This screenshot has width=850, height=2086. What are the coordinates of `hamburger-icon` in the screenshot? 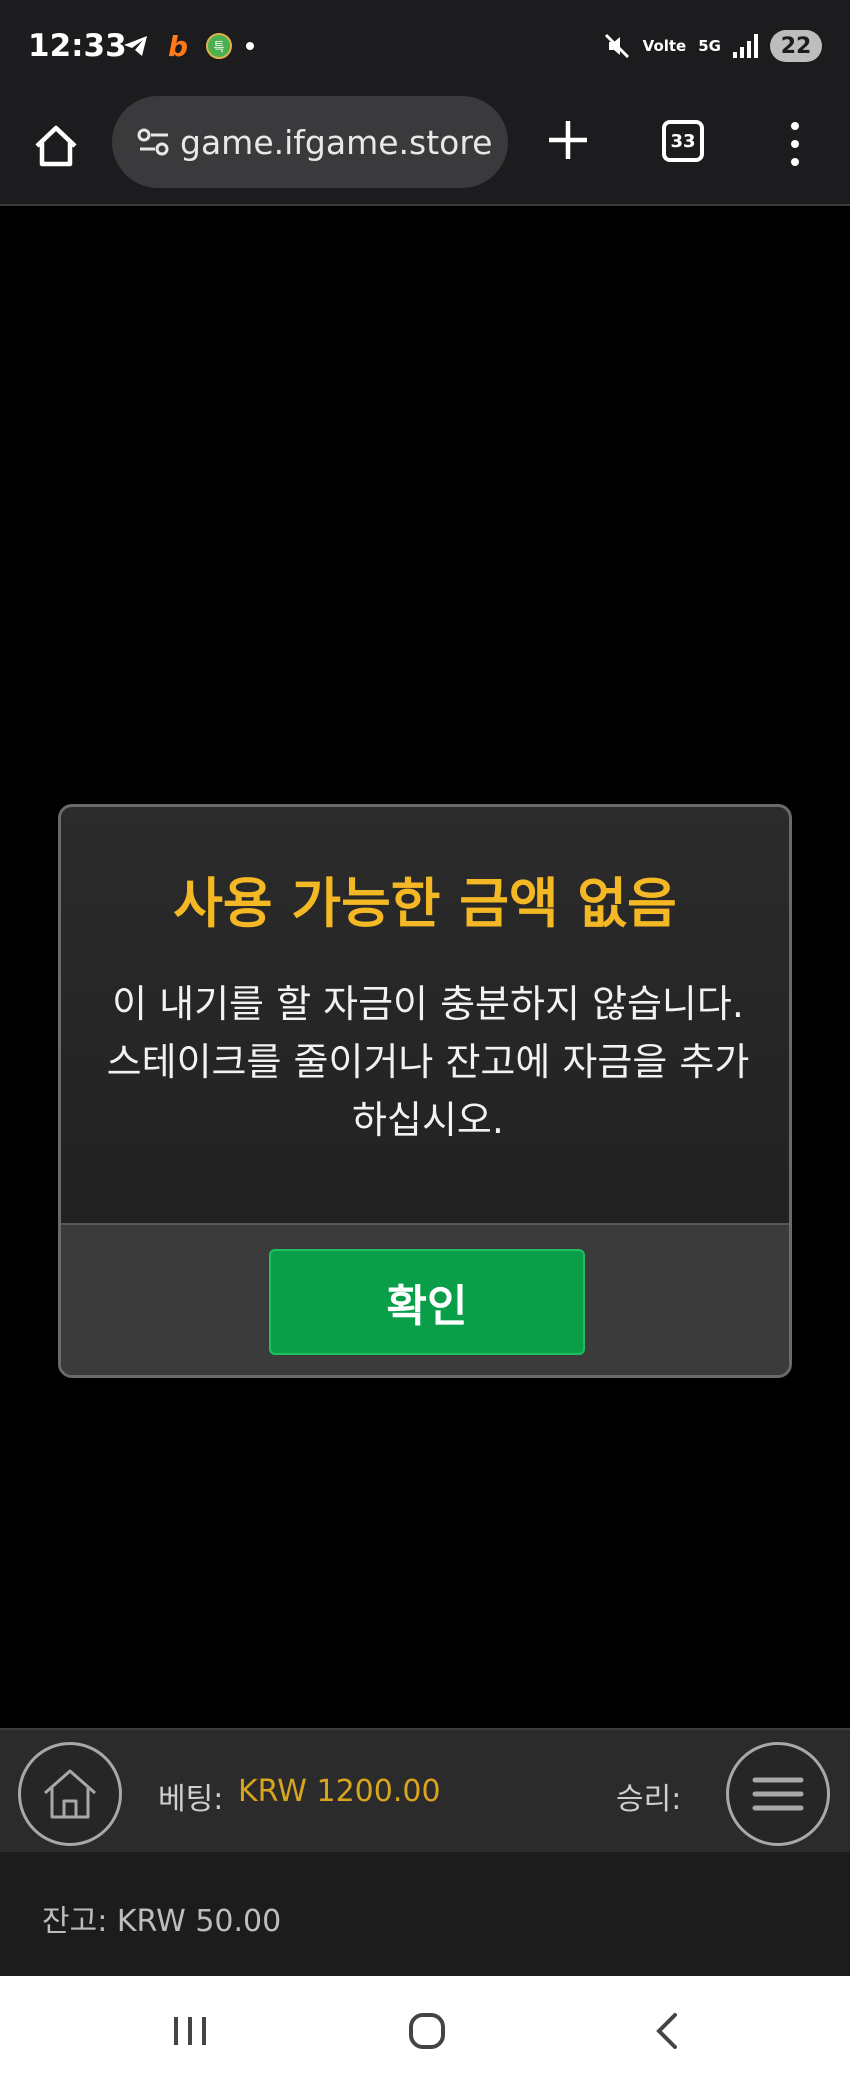 It's located at (778, 1794).